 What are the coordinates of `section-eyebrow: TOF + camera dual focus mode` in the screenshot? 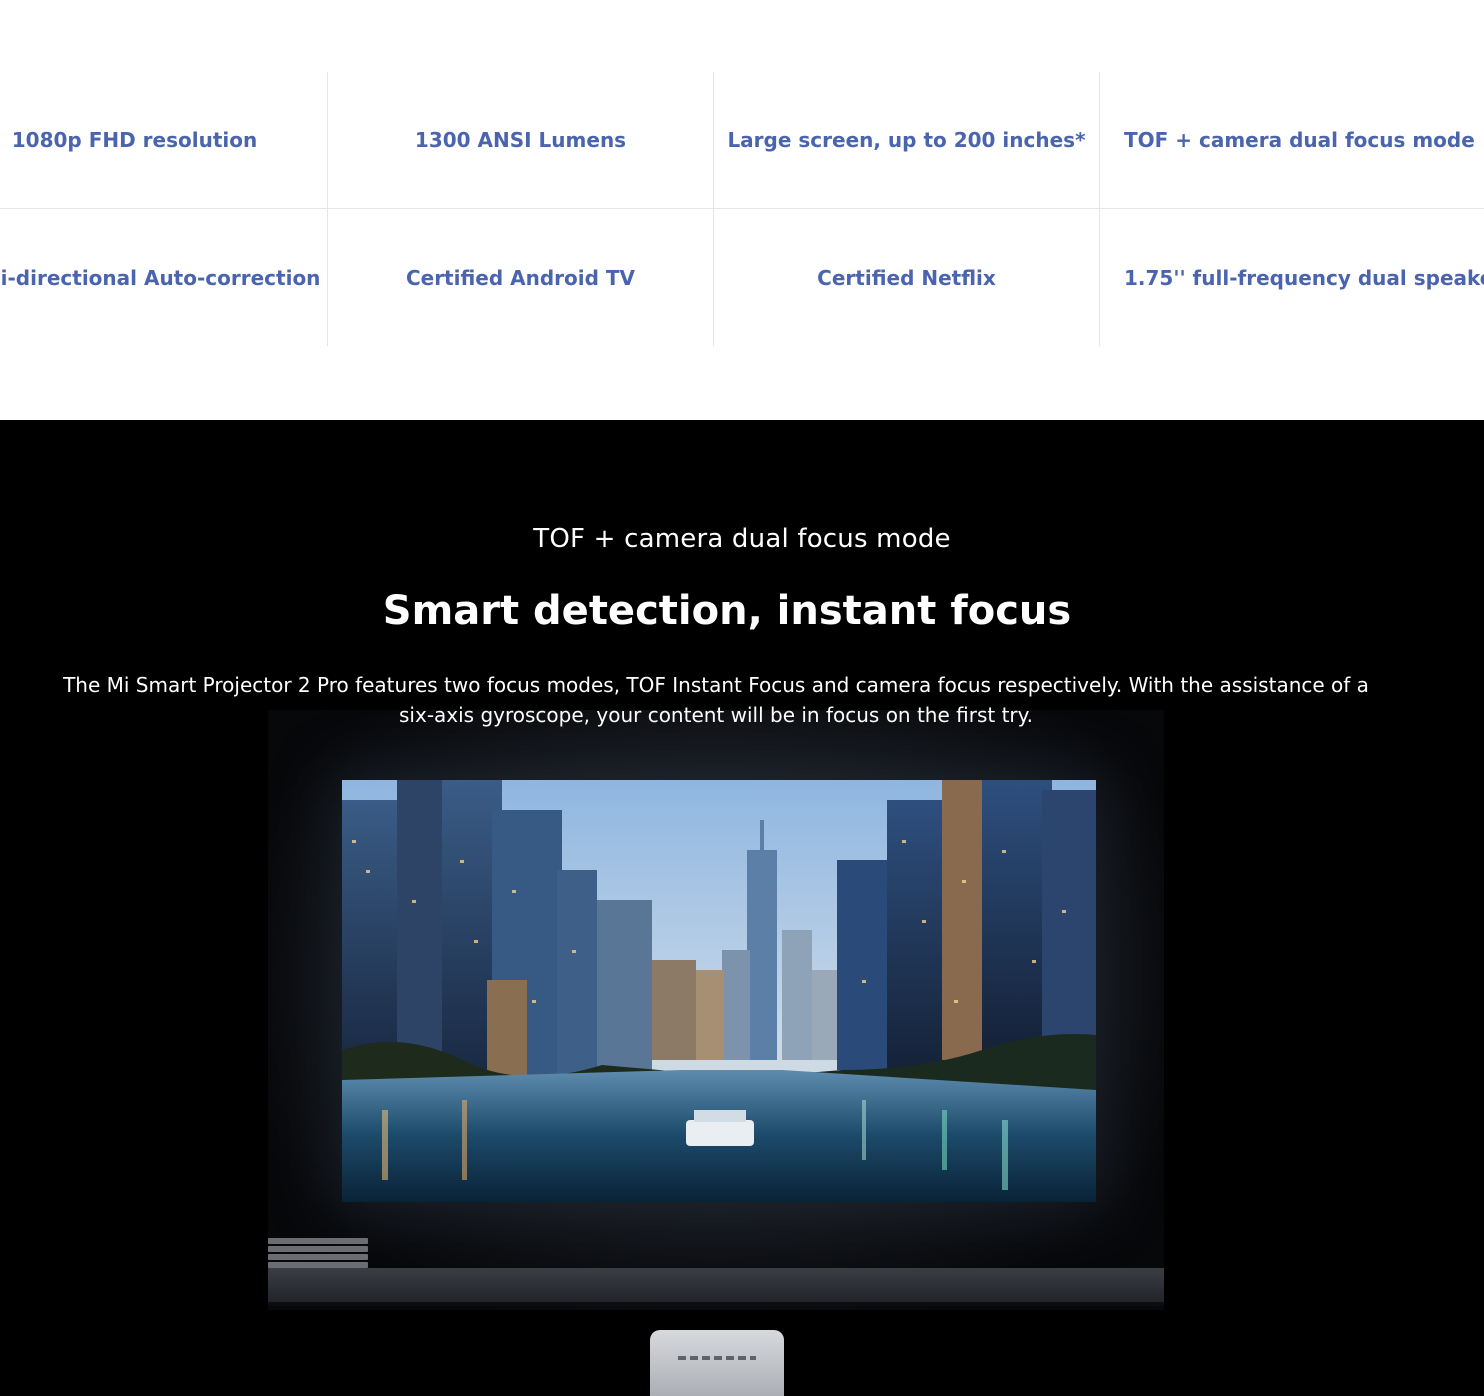 It's located at (742, 539).